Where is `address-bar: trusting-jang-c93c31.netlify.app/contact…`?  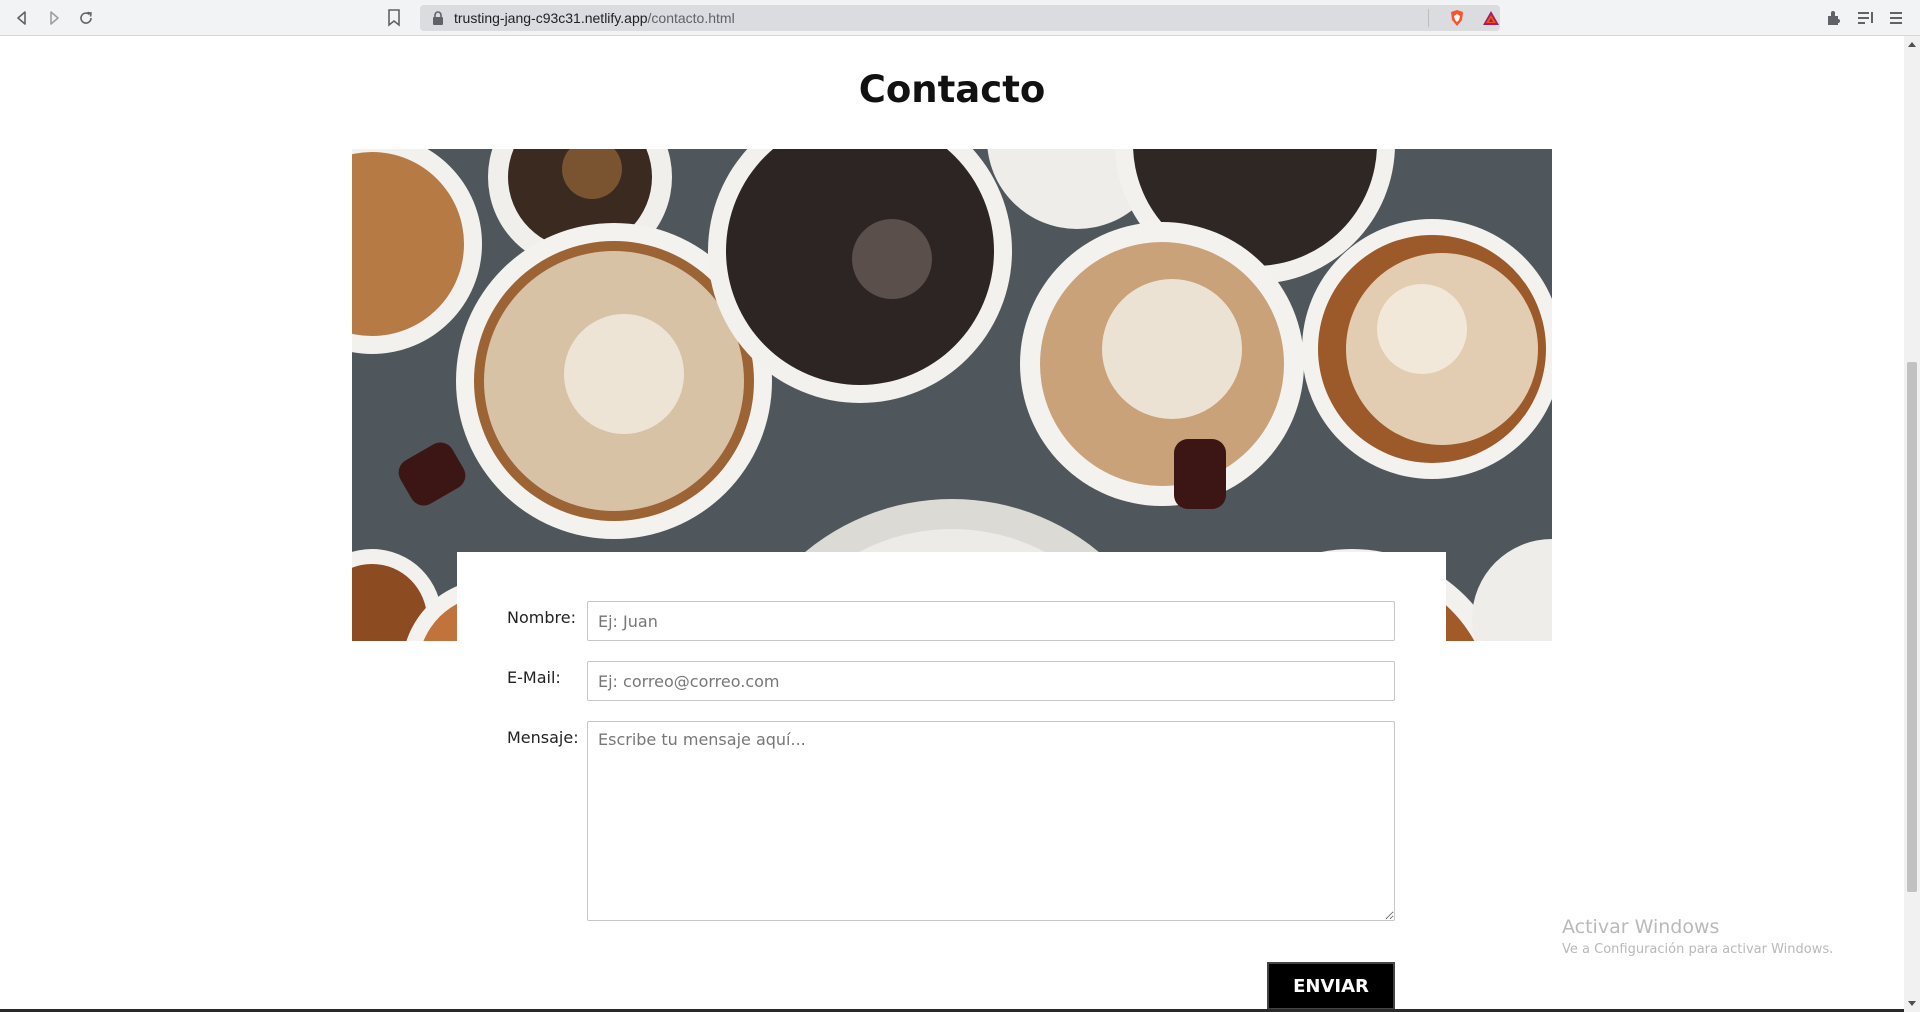
address-bar: trusting-jang-c93c31.netlify.app/contact… is located at coordinates (960, 18).